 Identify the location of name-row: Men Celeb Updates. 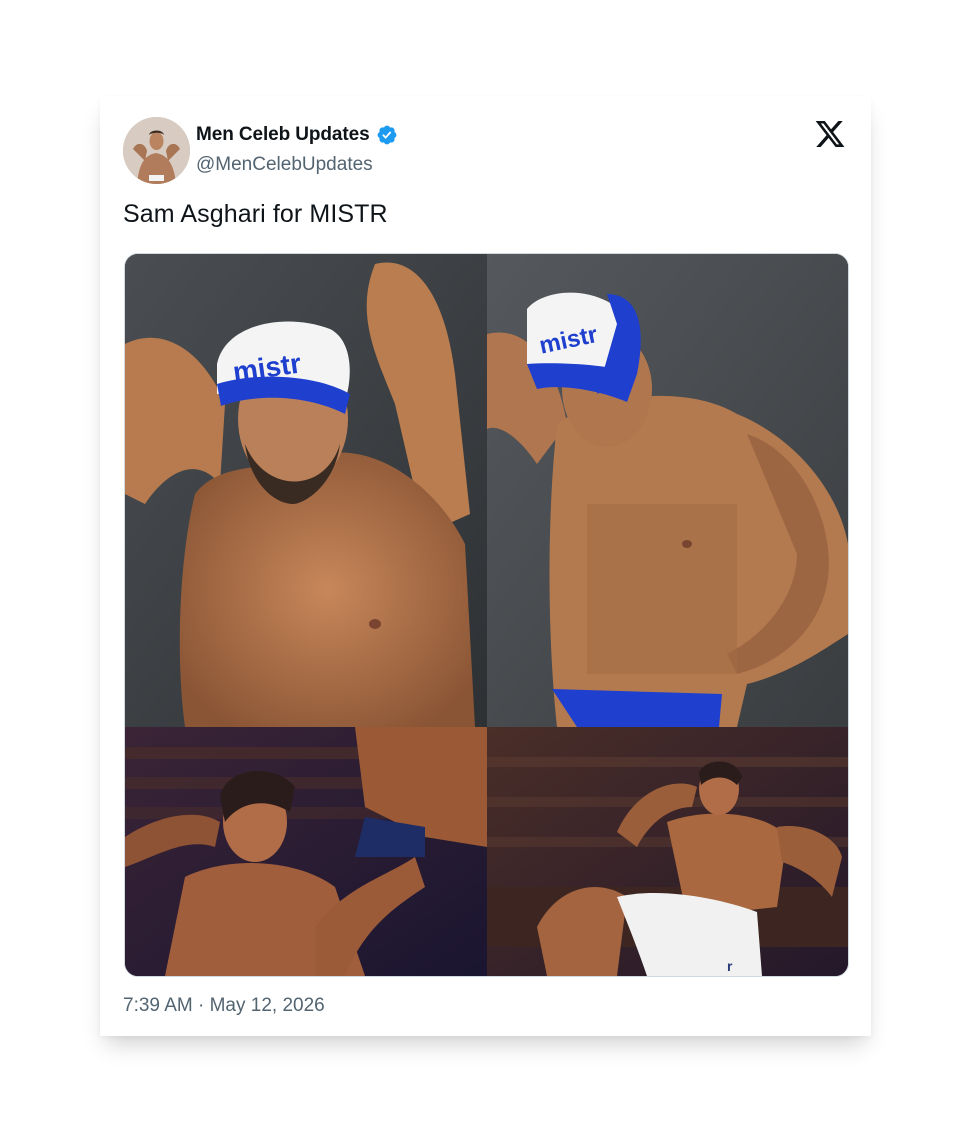
(297, 135).